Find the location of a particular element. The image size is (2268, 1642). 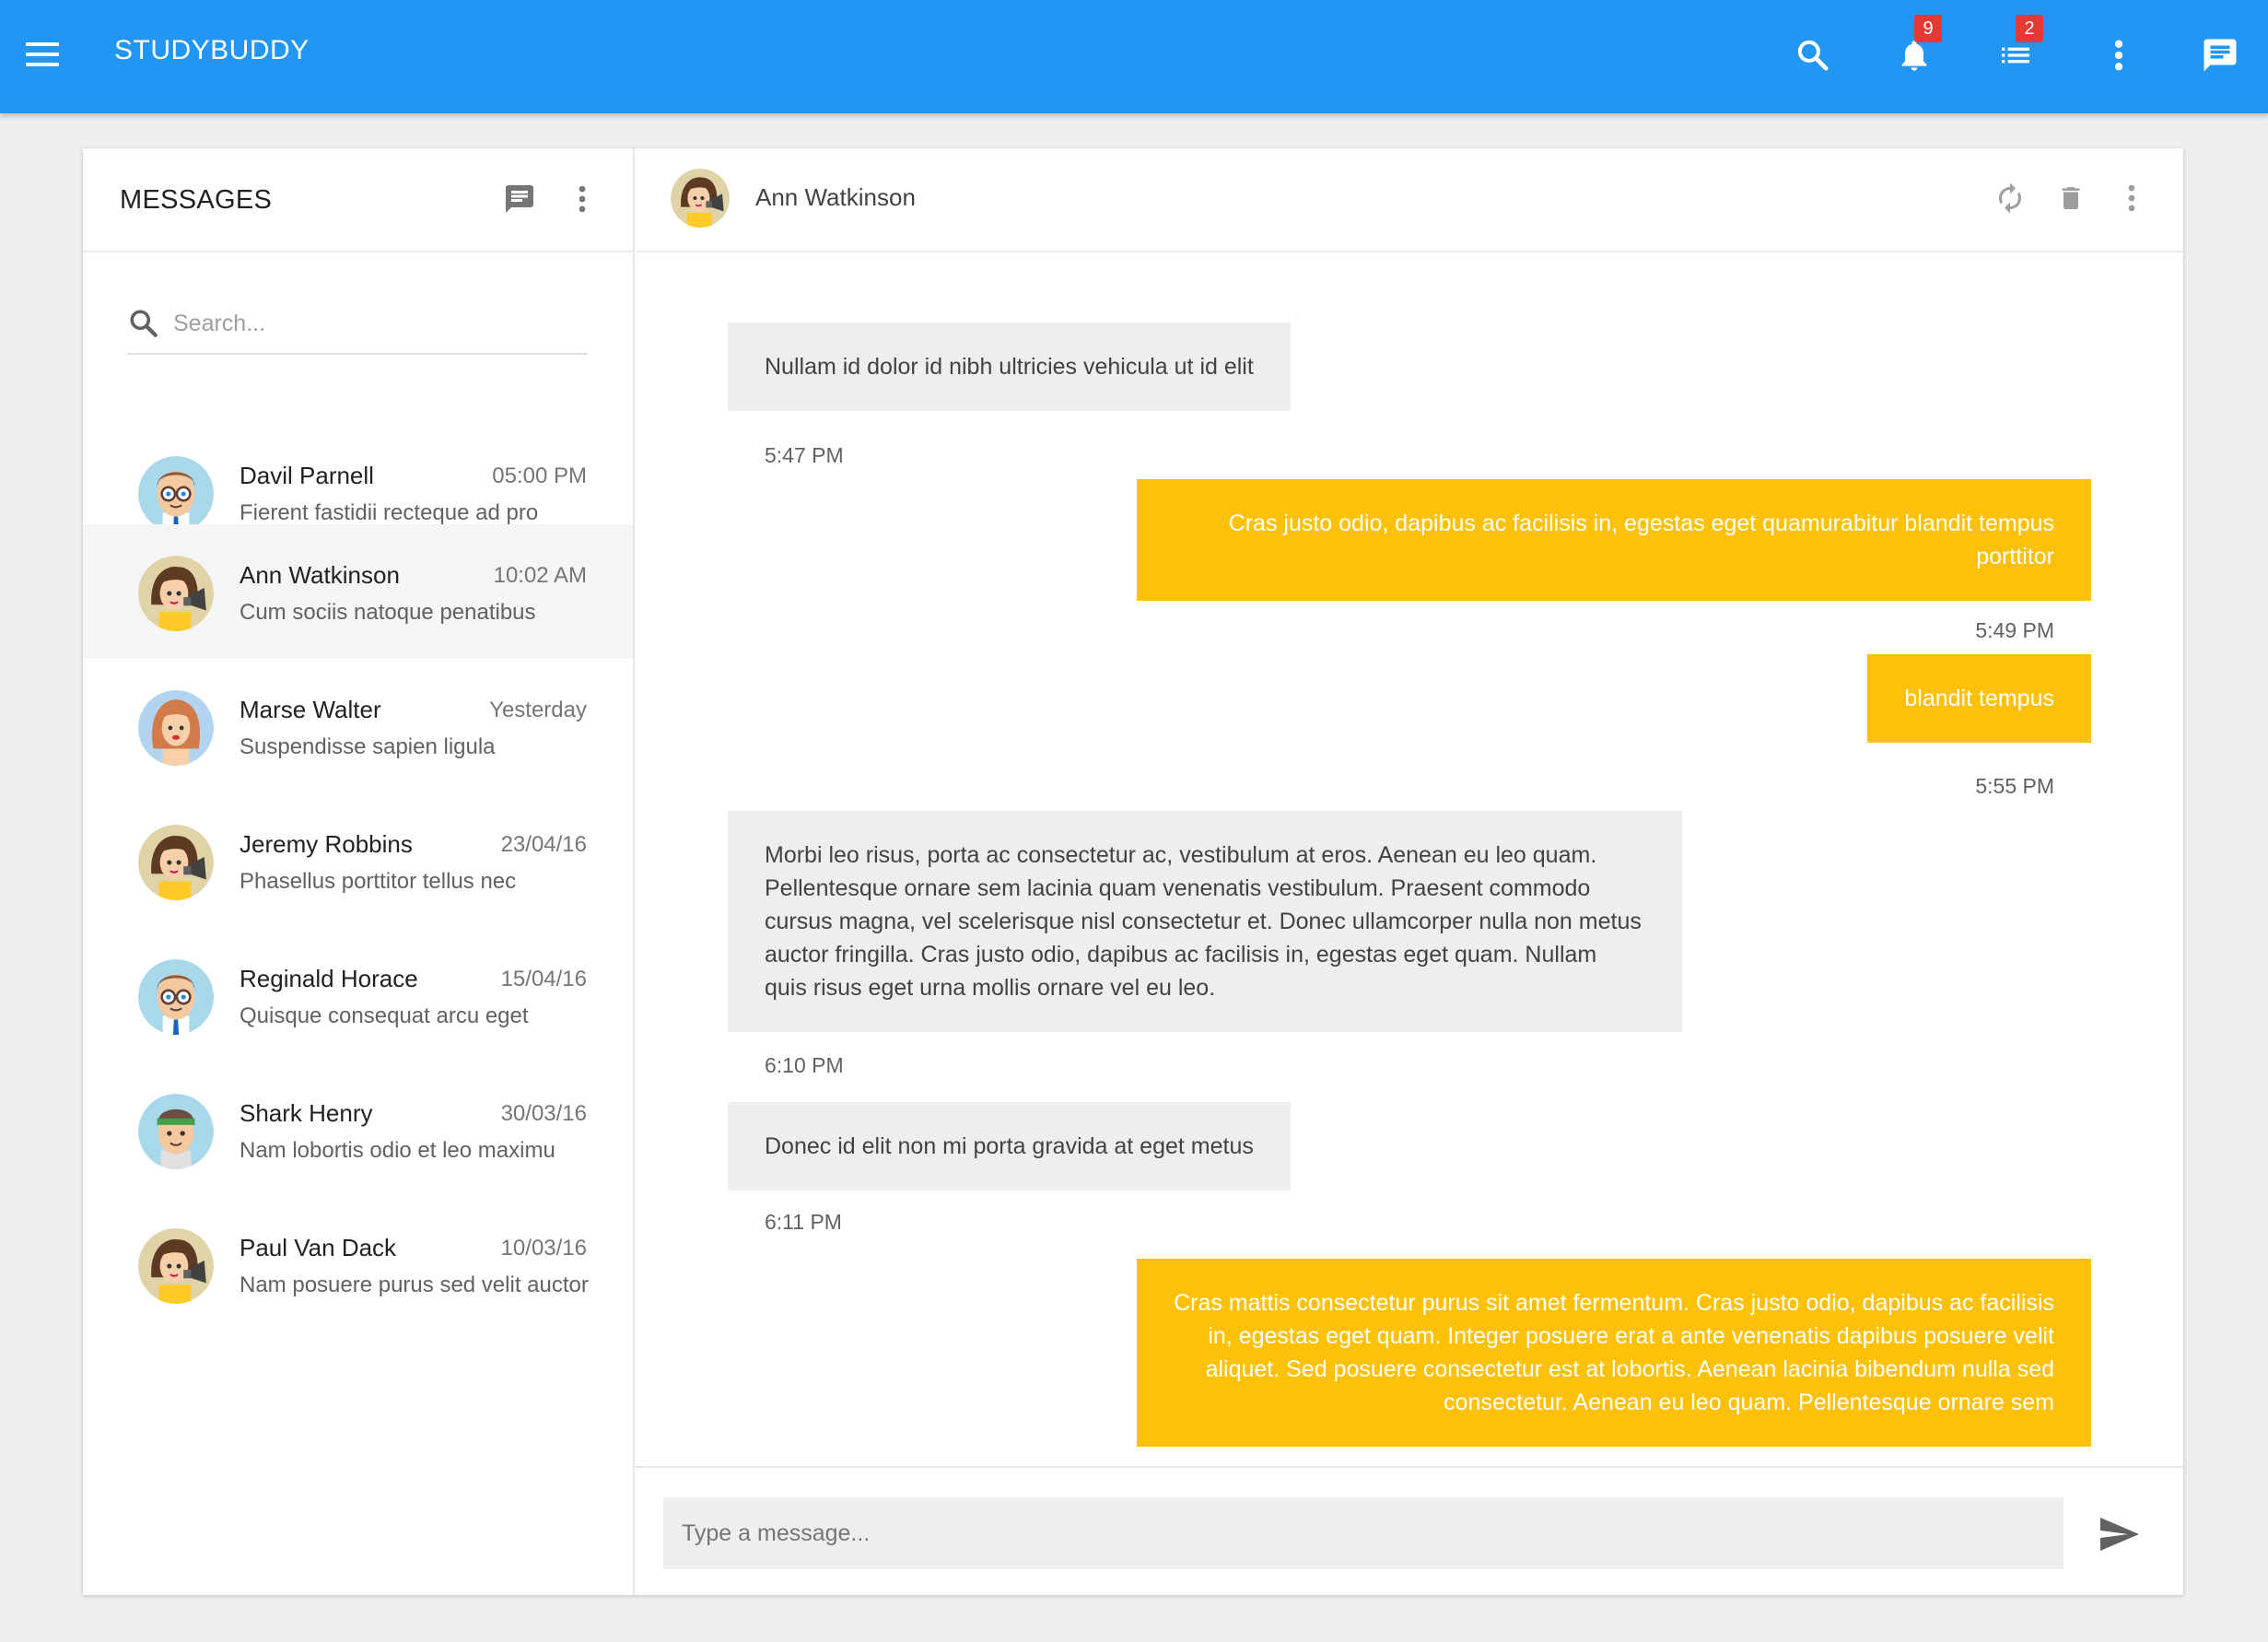

app-bar: STUDYBUDDY 9 2 is located at coordinates (1134, 56).